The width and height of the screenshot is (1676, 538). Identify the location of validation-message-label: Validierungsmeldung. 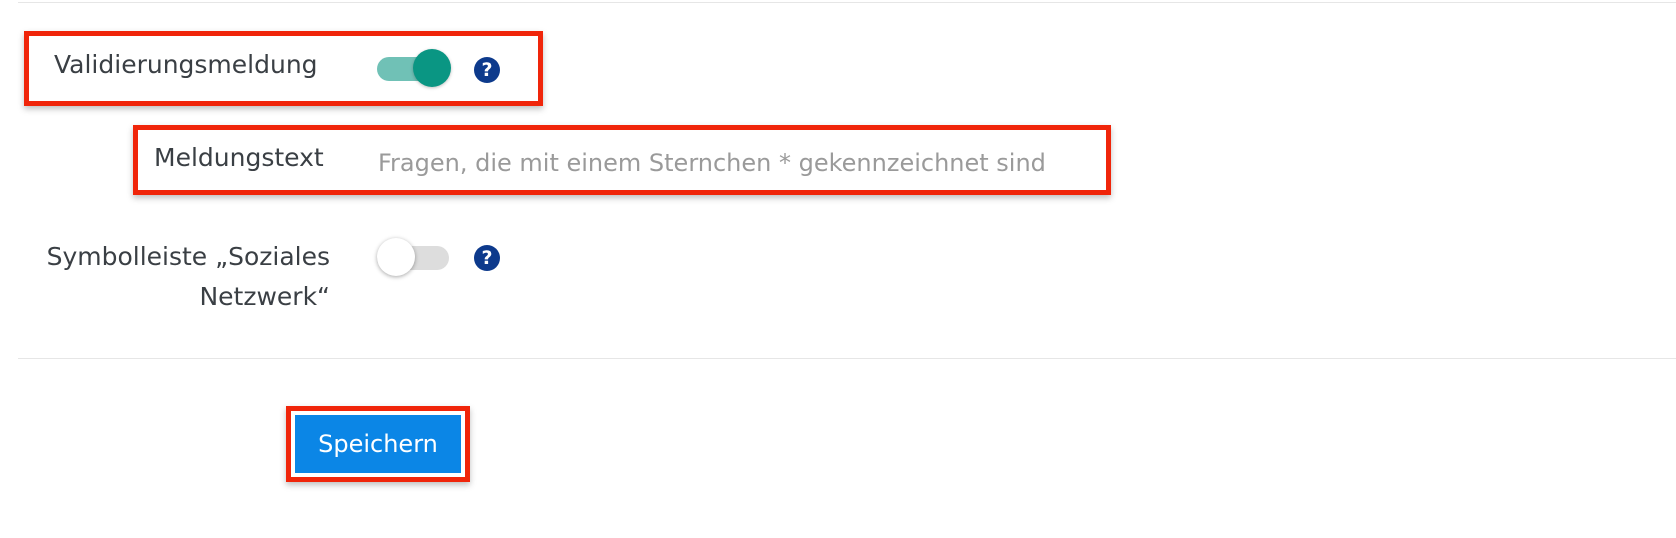
(186, 64).